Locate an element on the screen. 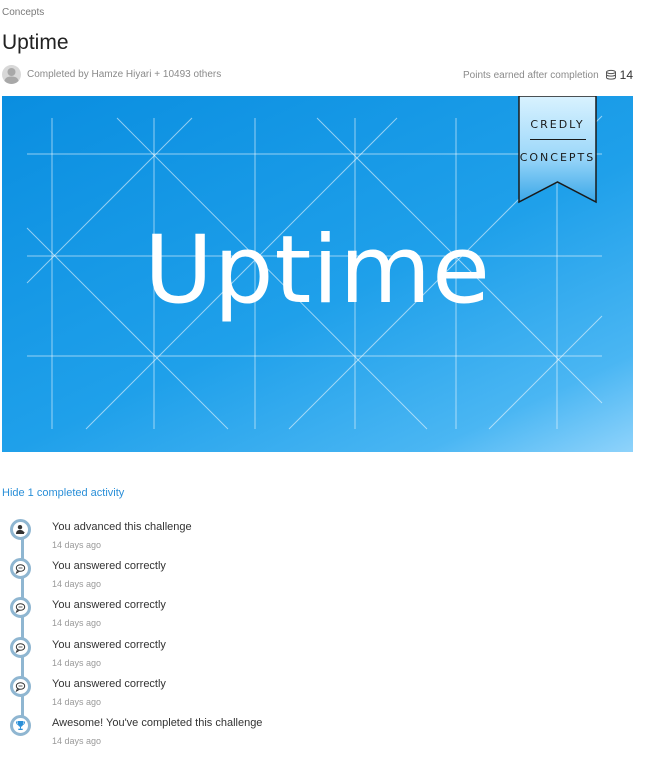  user-advance-icon is located at coordinates (20, 529).